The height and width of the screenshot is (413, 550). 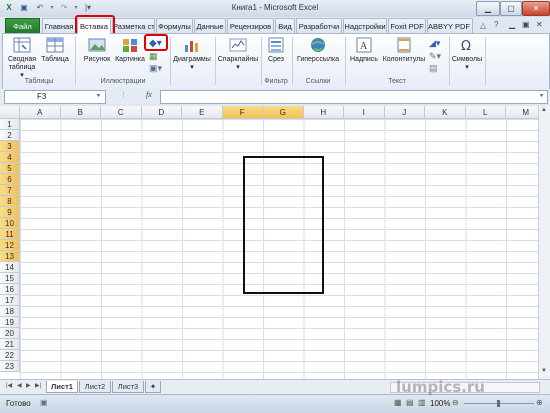 What do you see at coordinates (9, 385) in the screenshot?
I see `first-sheet-icon: |◀` at bounding box center [9, 385].